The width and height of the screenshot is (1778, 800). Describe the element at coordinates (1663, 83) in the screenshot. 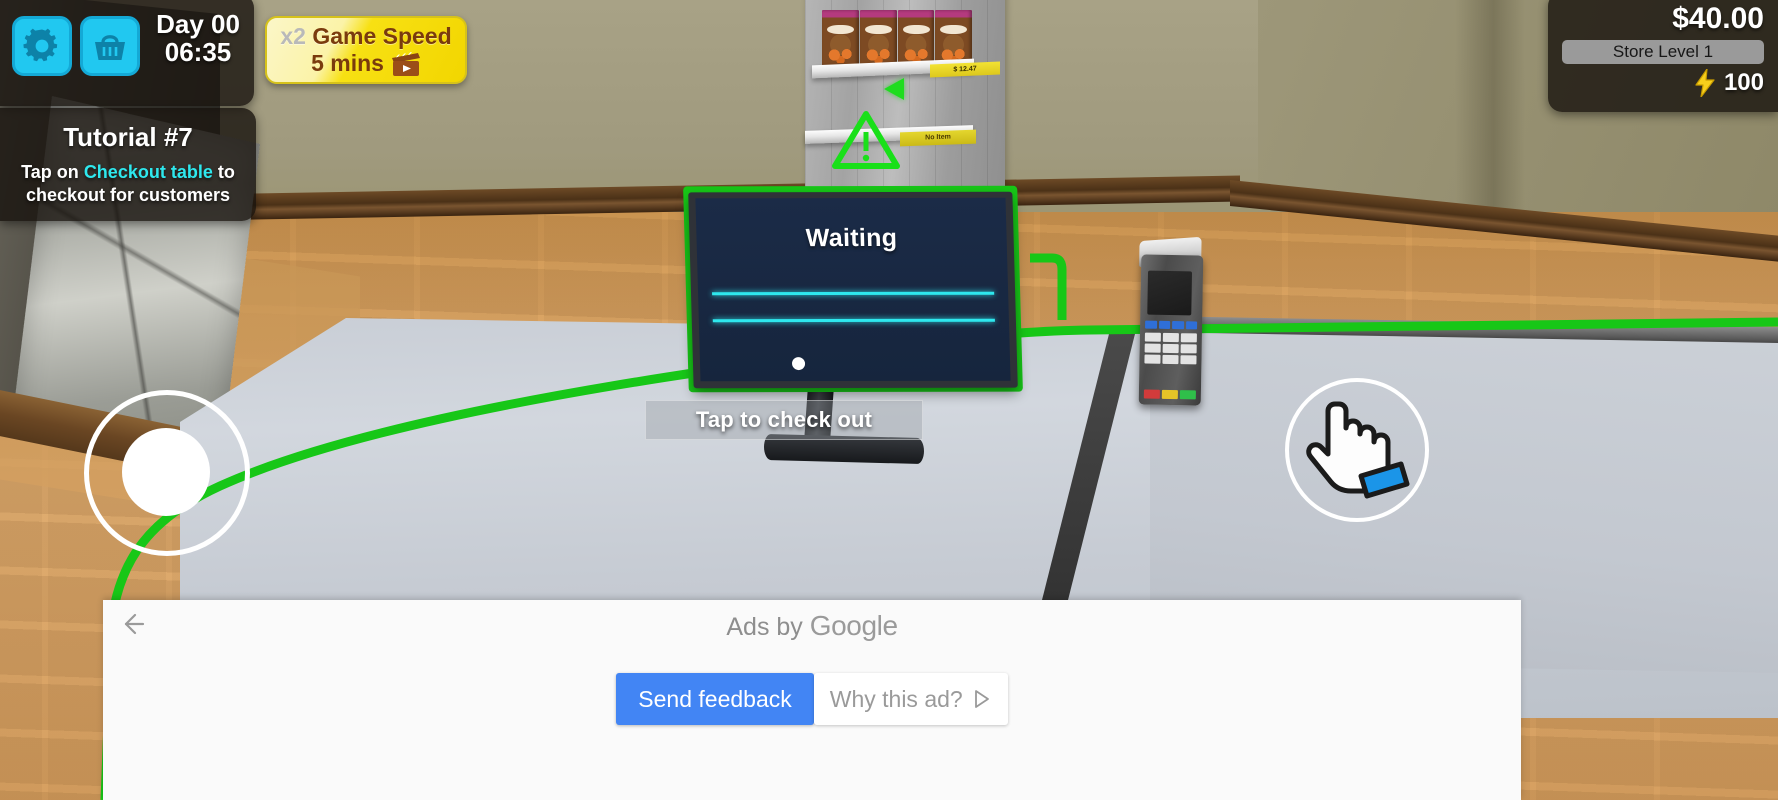

I see `energy-row: 100` at that location.